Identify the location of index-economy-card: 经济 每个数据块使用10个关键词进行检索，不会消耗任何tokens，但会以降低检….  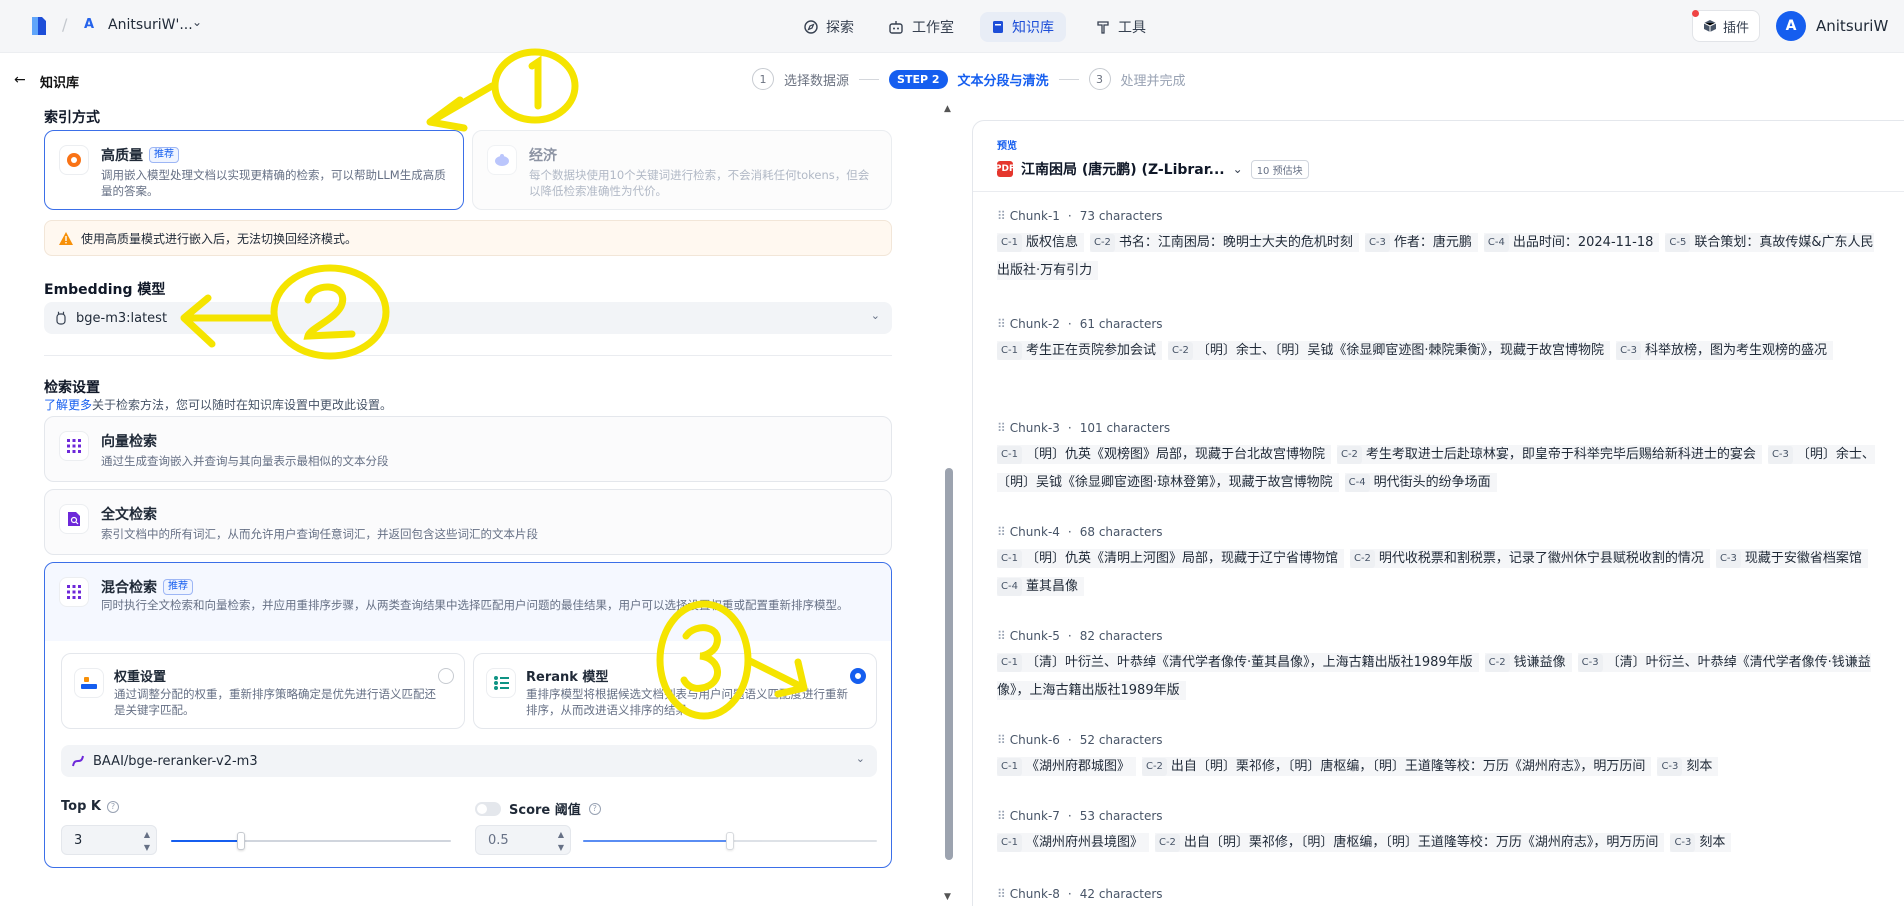
(682, 170).